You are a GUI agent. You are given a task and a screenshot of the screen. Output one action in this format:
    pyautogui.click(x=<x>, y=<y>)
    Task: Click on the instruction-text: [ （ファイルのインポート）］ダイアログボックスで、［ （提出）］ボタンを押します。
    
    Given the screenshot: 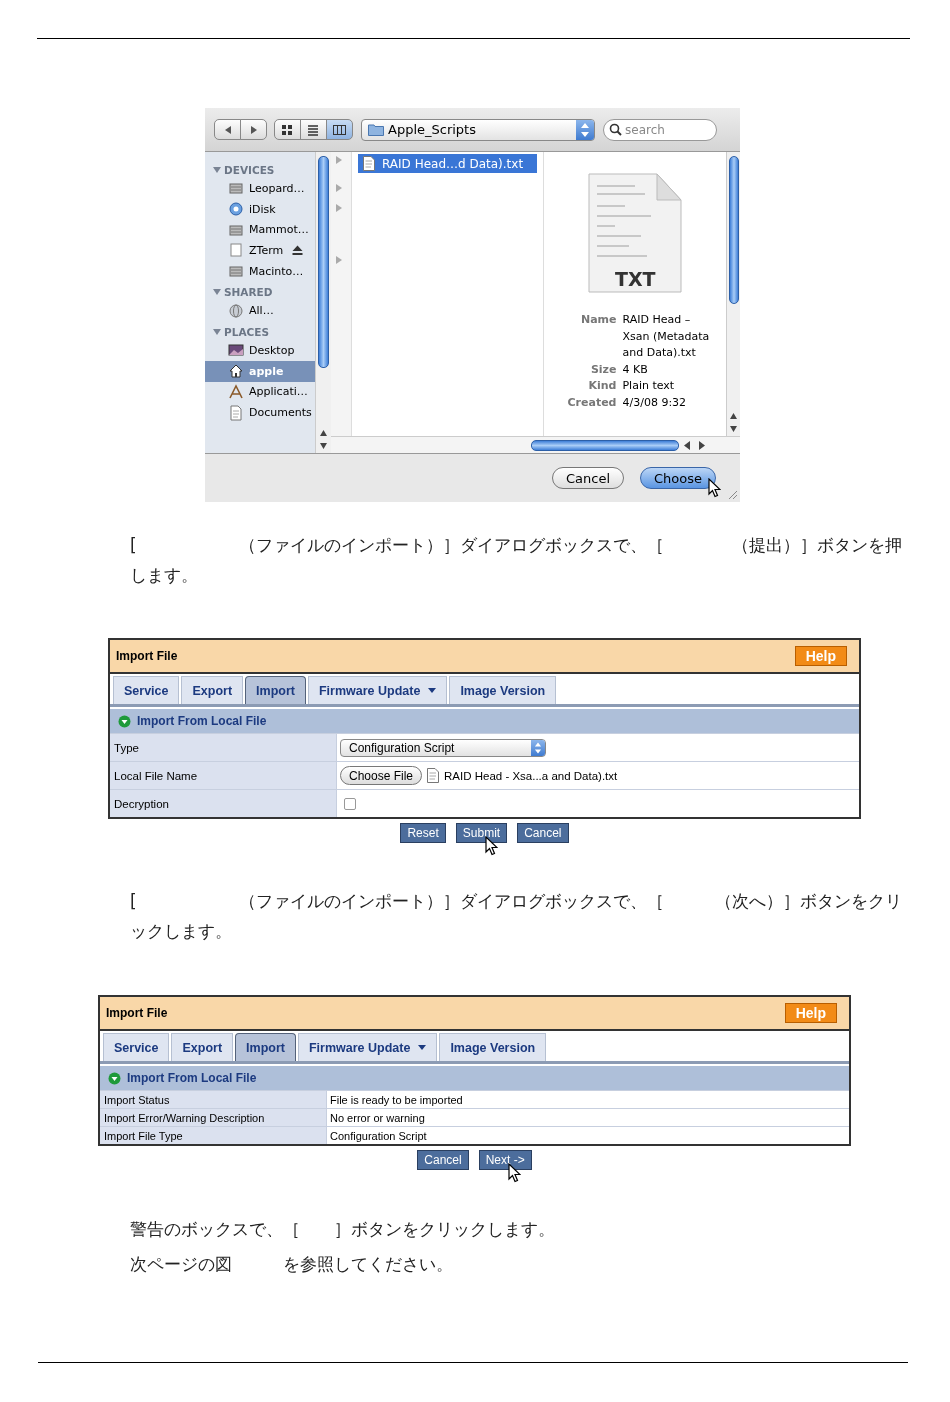 What is the action you would take?
    pyautogui.click(x=516, y=560)
    